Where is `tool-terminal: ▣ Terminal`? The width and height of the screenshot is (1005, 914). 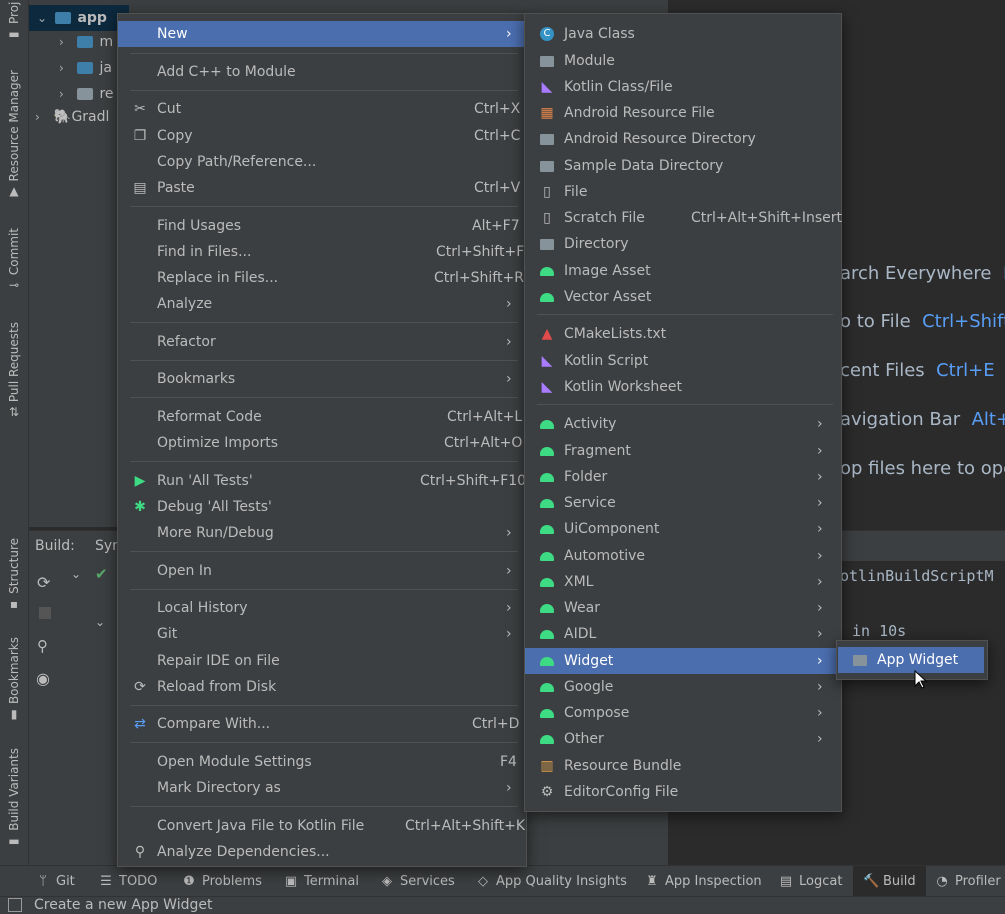
tool-terminal: ▣ Terminal is located at coordinates (321, 881).